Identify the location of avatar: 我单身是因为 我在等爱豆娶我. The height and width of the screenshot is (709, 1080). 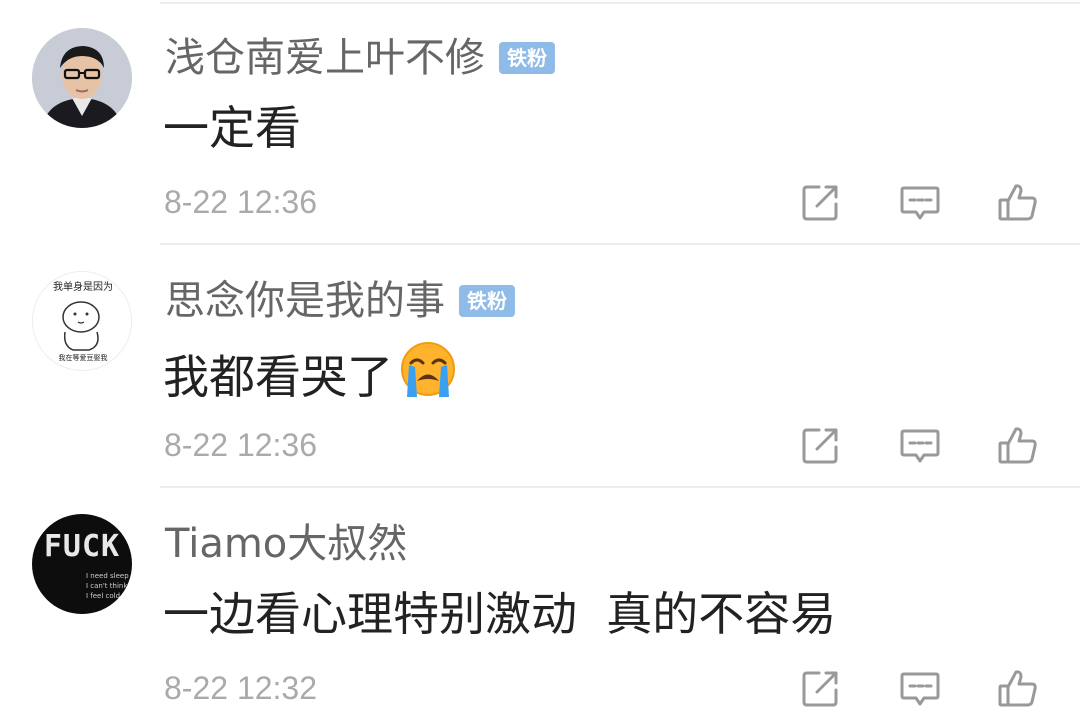
(82, 321).